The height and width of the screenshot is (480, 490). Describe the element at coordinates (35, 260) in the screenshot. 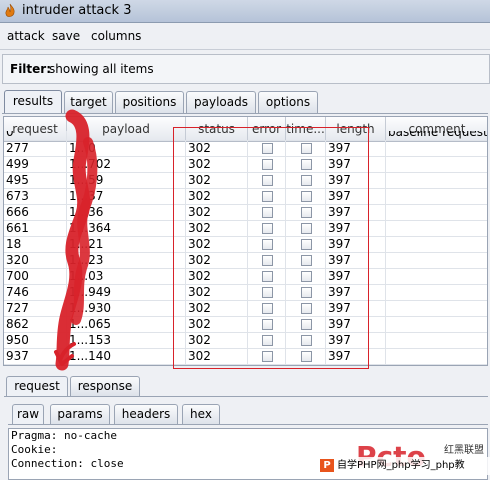

I see `cell-request: 320` at that location.